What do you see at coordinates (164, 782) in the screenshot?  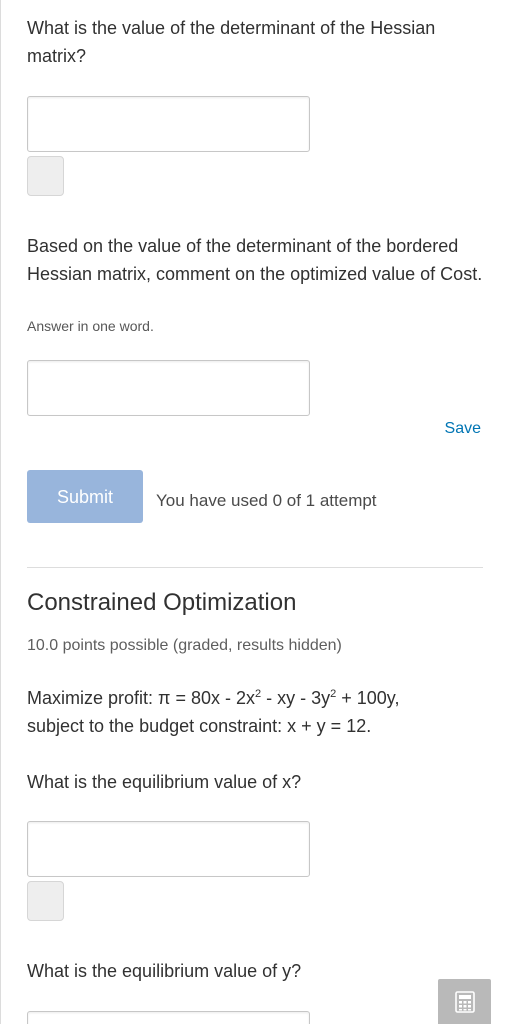 I see `question-equilibrium-x: What is the equilibrium value of x?` at bounding box center [164, 782].